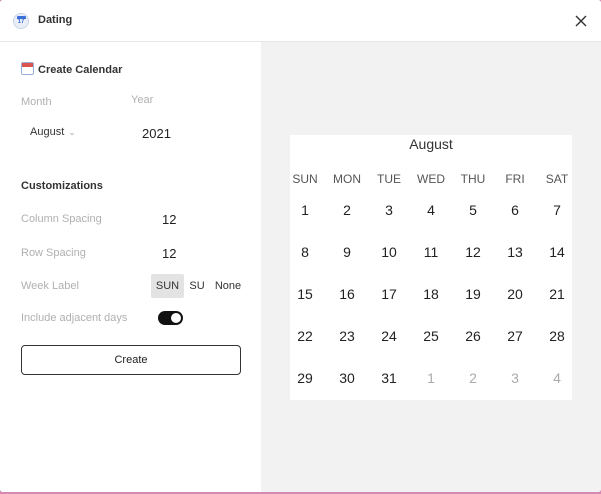  What do you see at coordinates (347, 210) in the screenshot?
I see `day-cell: 2` at bounding box center [347, 210].